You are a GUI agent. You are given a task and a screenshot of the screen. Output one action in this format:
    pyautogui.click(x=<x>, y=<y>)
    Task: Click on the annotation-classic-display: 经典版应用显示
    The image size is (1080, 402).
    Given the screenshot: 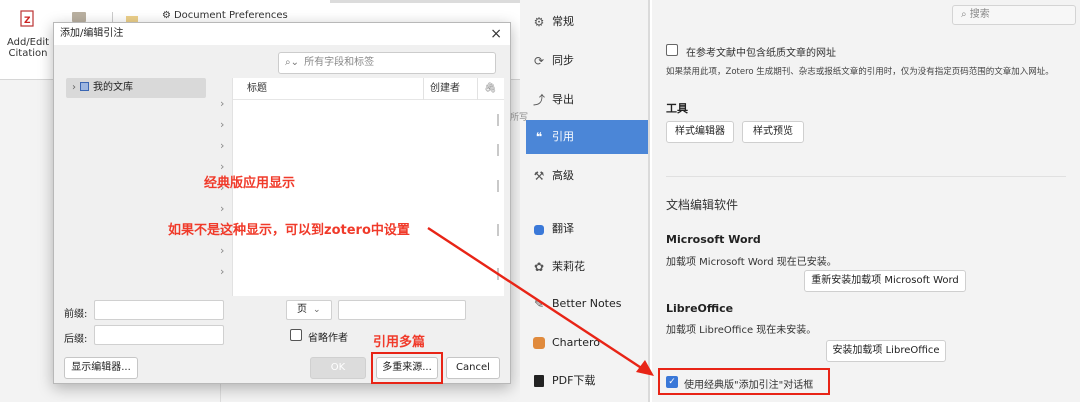 What is the action you would take?
    pyautogui.click(x=250, y=183)
    